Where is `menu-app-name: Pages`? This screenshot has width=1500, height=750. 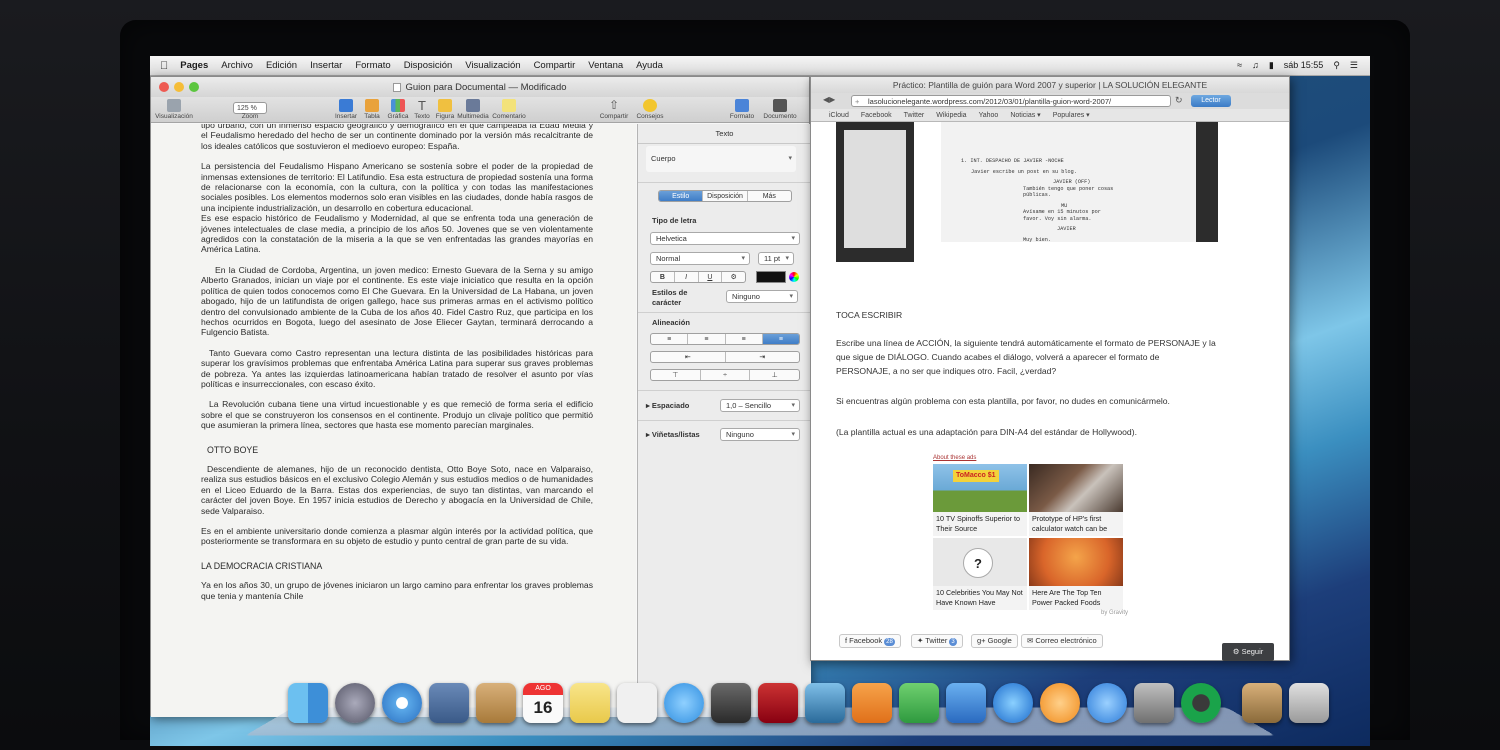
menu-app-name: Pages is located at coordinates (194, 65).